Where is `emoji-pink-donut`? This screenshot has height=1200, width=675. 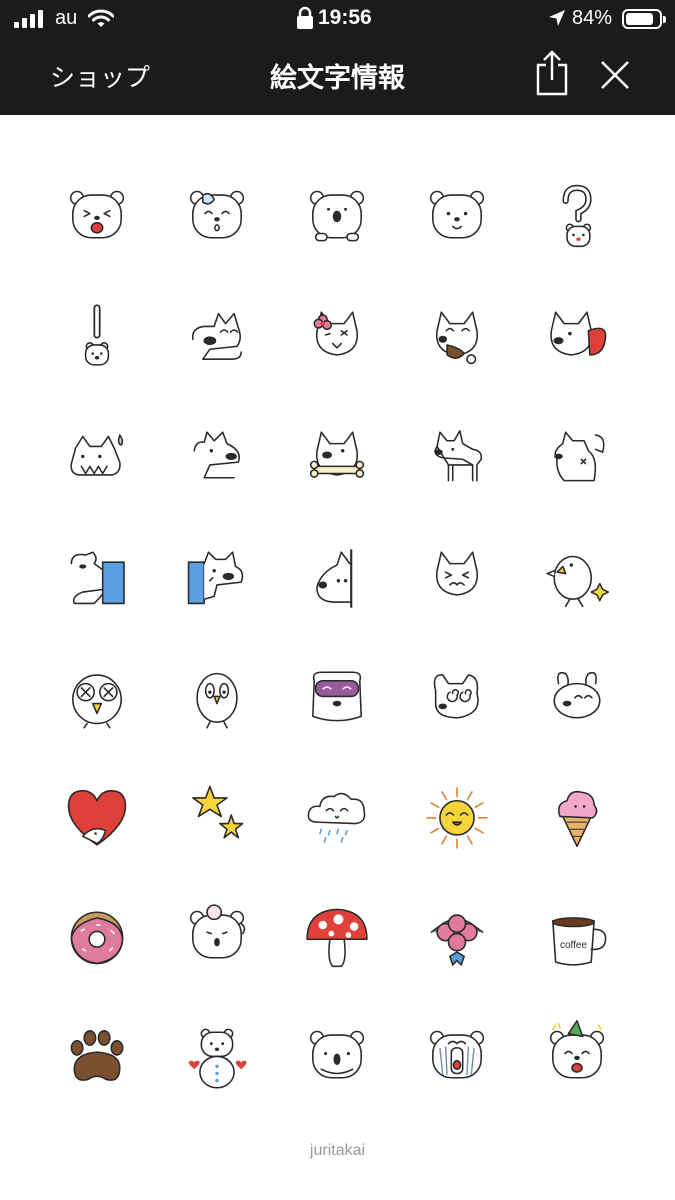
emoji-pink-donut is located at coordinates (97, 935).